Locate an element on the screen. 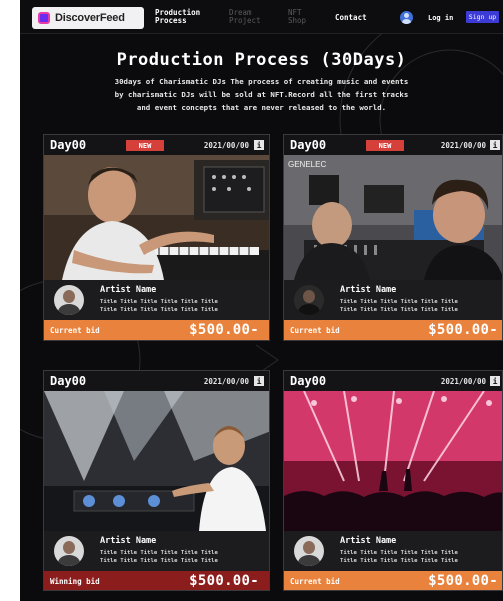 The height and width of the screenshot is (601, 503). user-icon is located at coordinates (406, 17).